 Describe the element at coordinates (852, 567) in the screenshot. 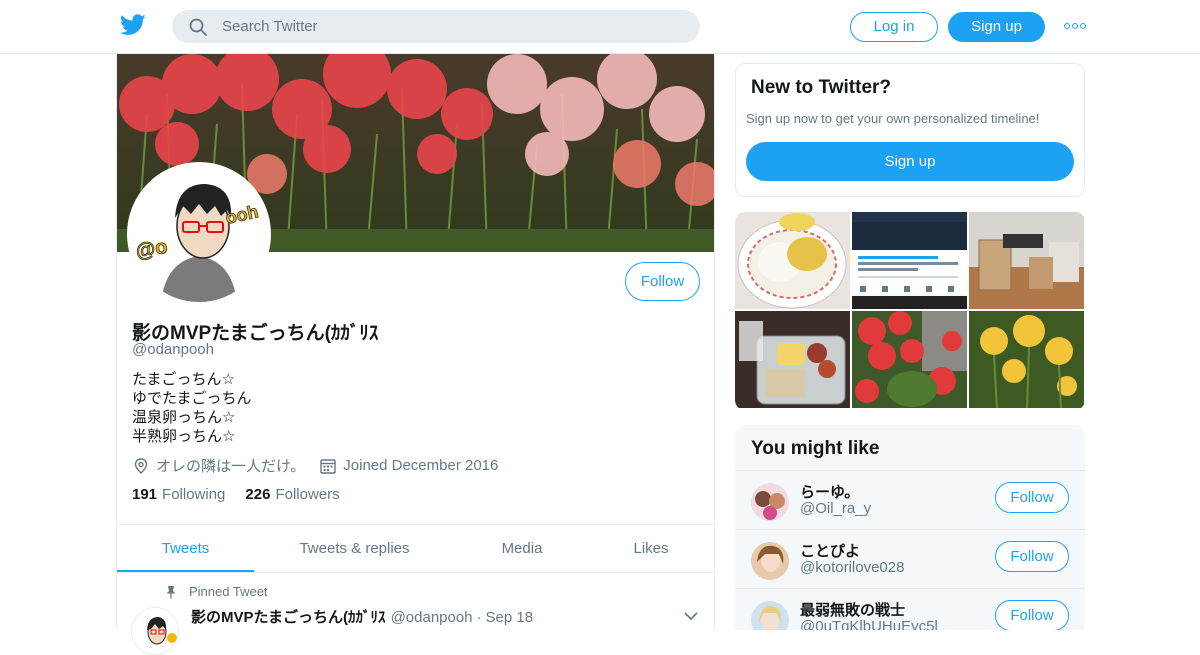

I see `suggested-user-handle: @kotorilove028` at that location.